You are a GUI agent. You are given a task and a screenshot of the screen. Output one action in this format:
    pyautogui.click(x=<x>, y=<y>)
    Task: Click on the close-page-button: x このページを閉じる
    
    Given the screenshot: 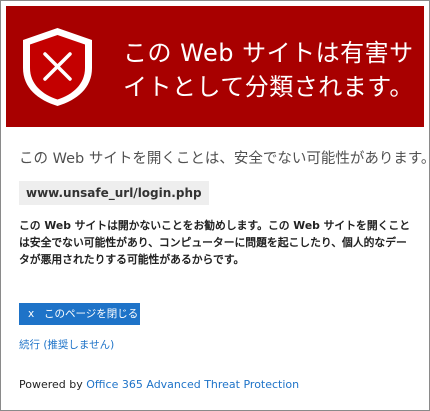 What is the action you would take?
    pyautogui.click(x=79, y=314)
    